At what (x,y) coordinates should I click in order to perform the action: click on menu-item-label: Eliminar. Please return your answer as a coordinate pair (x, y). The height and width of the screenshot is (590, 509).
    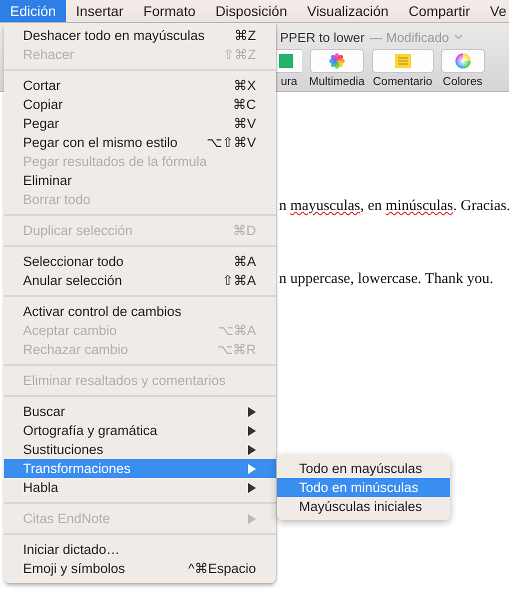
    Looking at the image, I should click on (47, 181).